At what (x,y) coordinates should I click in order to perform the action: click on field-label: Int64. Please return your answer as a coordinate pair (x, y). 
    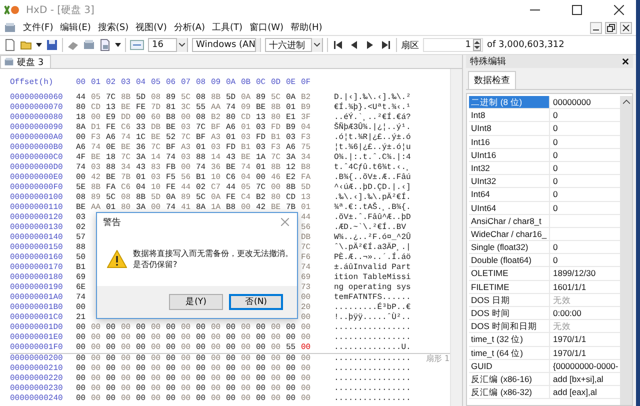
    Looking at the image, I should click on (509, 194).